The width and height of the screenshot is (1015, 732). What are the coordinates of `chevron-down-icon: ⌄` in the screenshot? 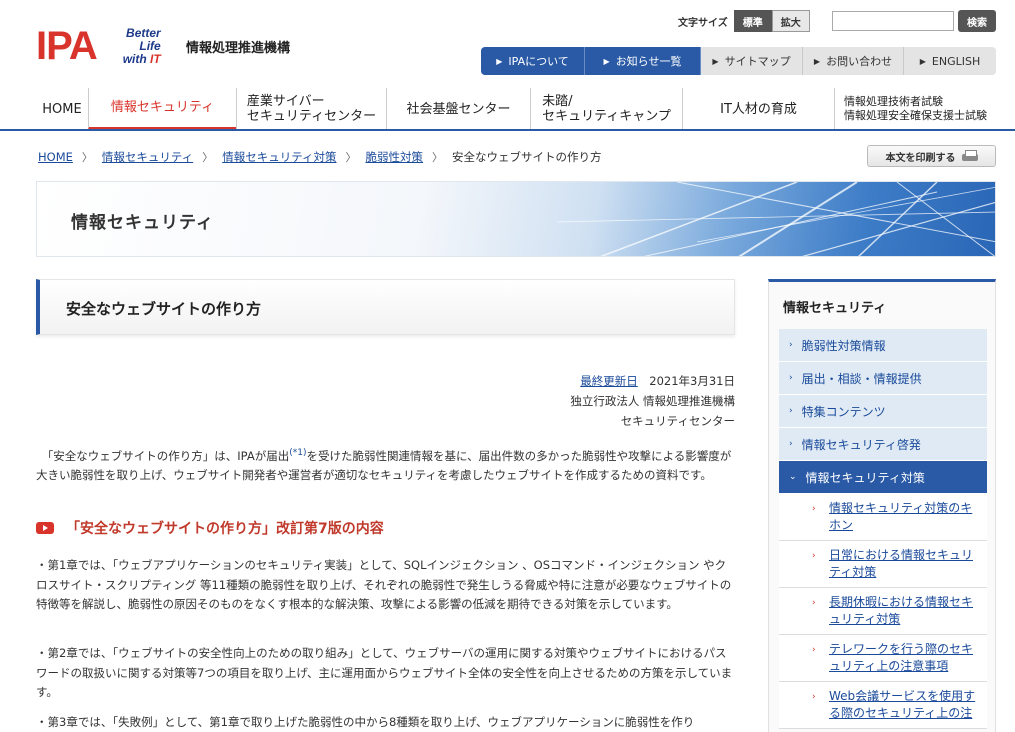 It's located at (793, 477).